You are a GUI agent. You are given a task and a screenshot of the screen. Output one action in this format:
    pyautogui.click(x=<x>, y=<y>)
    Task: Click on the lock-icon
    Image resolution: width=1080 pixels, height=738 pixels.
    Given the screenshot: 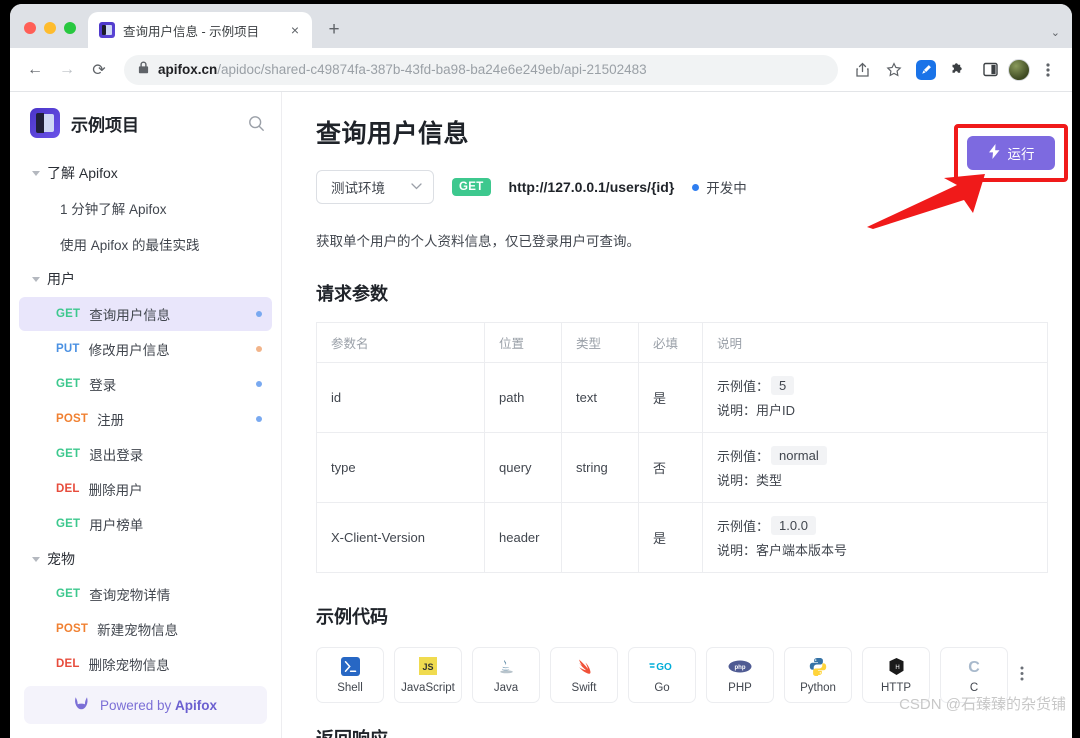 What is the action you would take?
    pyautogui.click(x=143, y=70)
    